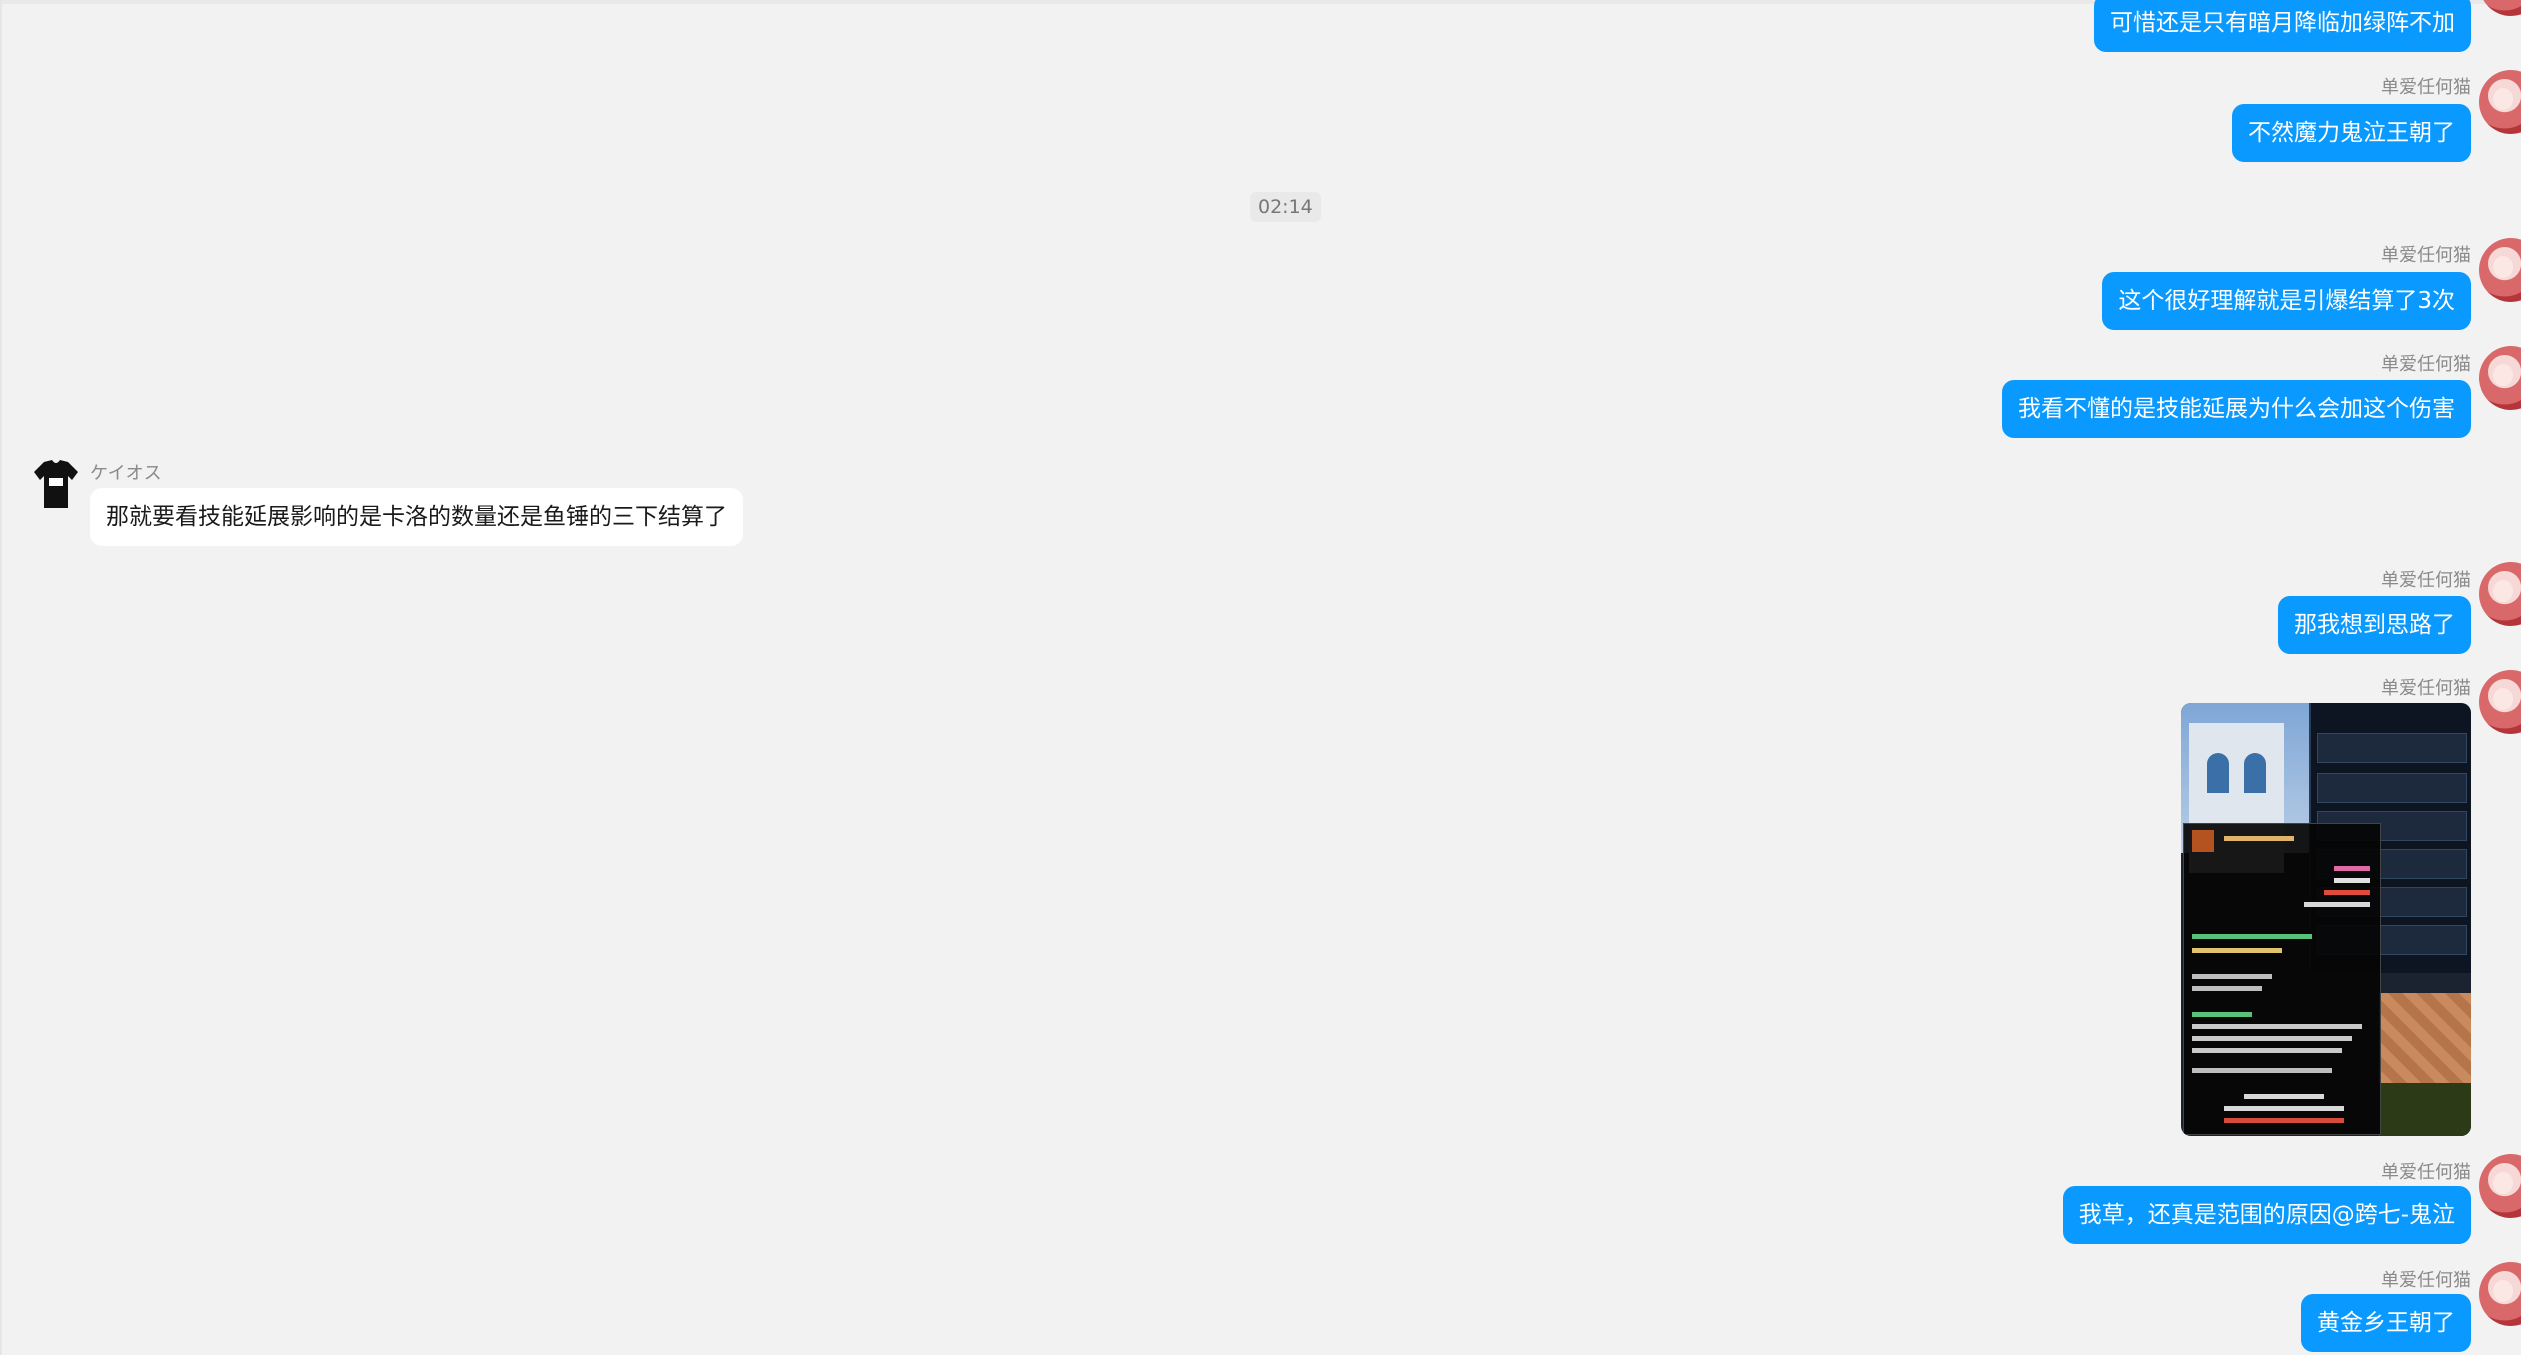 This screenshot has width=2521, height=1355. What do you see at coordinates (2266, 1215) in the screenshot?
I see `message-bubble: 我草，还真是范围的原因@跨七-鬼泣` at bounding box center [2266, 1215].